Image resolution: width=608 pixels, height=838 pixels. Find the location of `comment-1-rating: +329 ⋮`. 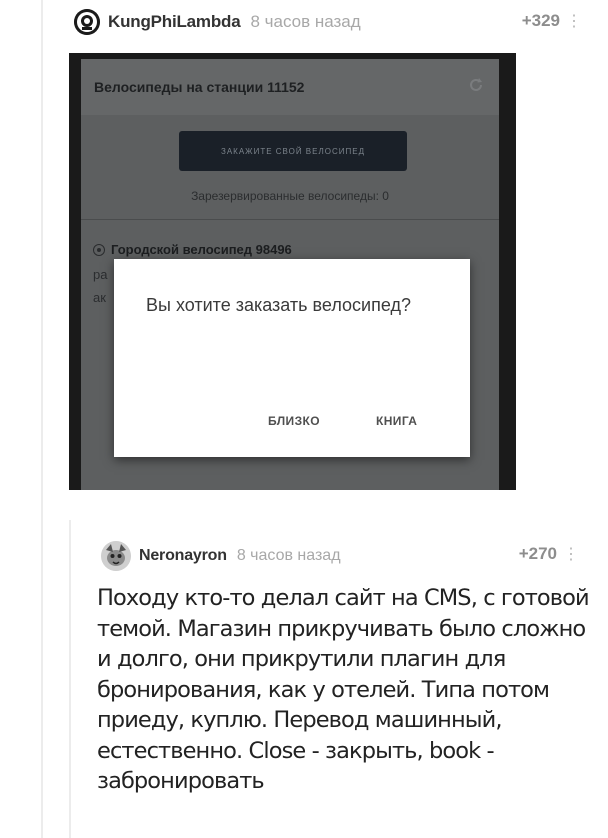

comment-1-rating: +329 ⋮ is located at coordinates (552, 21).